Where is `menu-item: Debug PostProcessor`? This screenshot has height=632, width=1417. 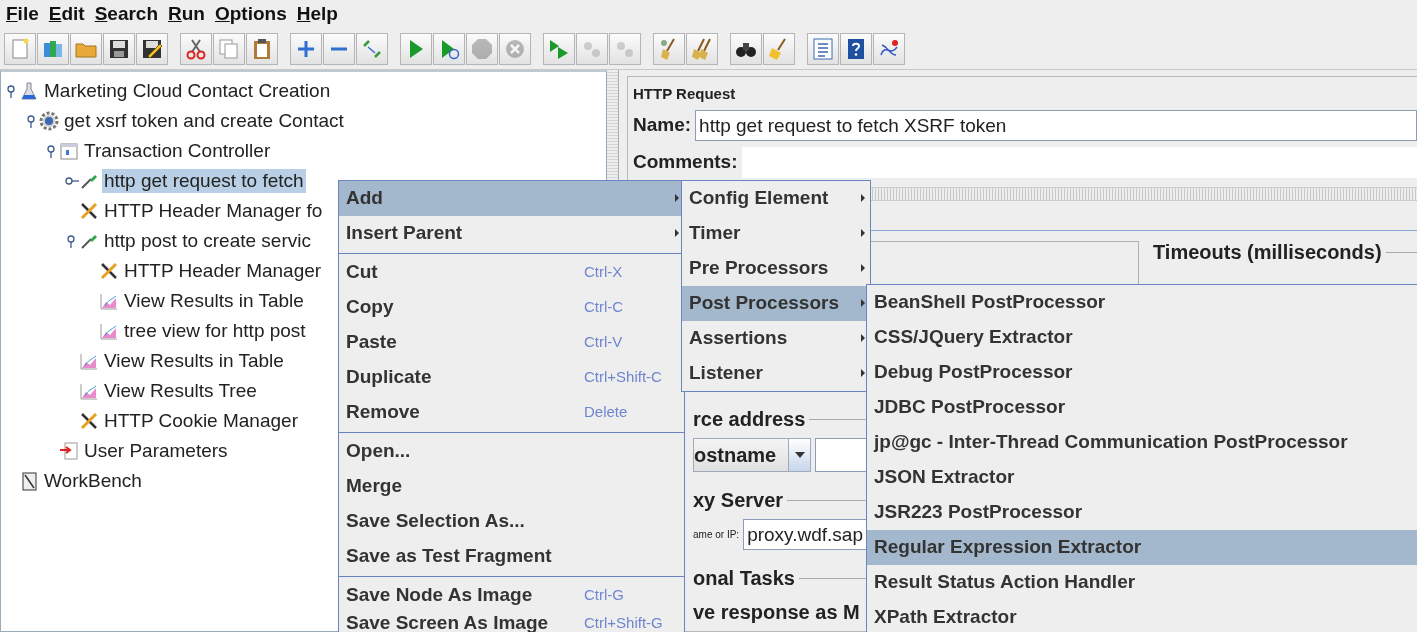
menu-item: Debug PostProcessor is located at coordinates (1142, 372).